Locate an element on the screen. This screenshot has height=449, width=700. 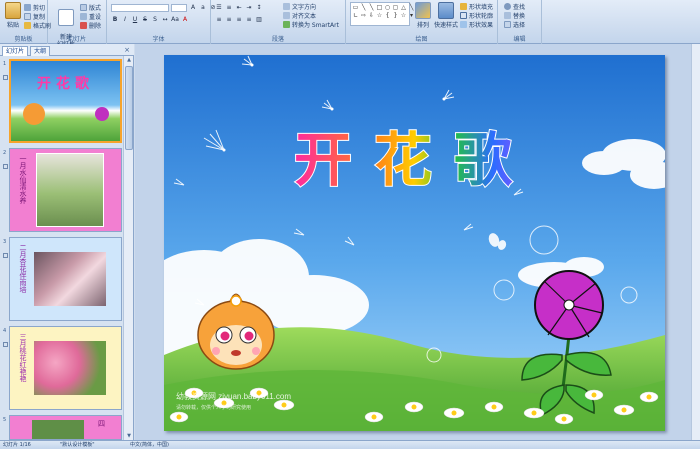
select-button: 选择 is located at coordinates (514, 24).